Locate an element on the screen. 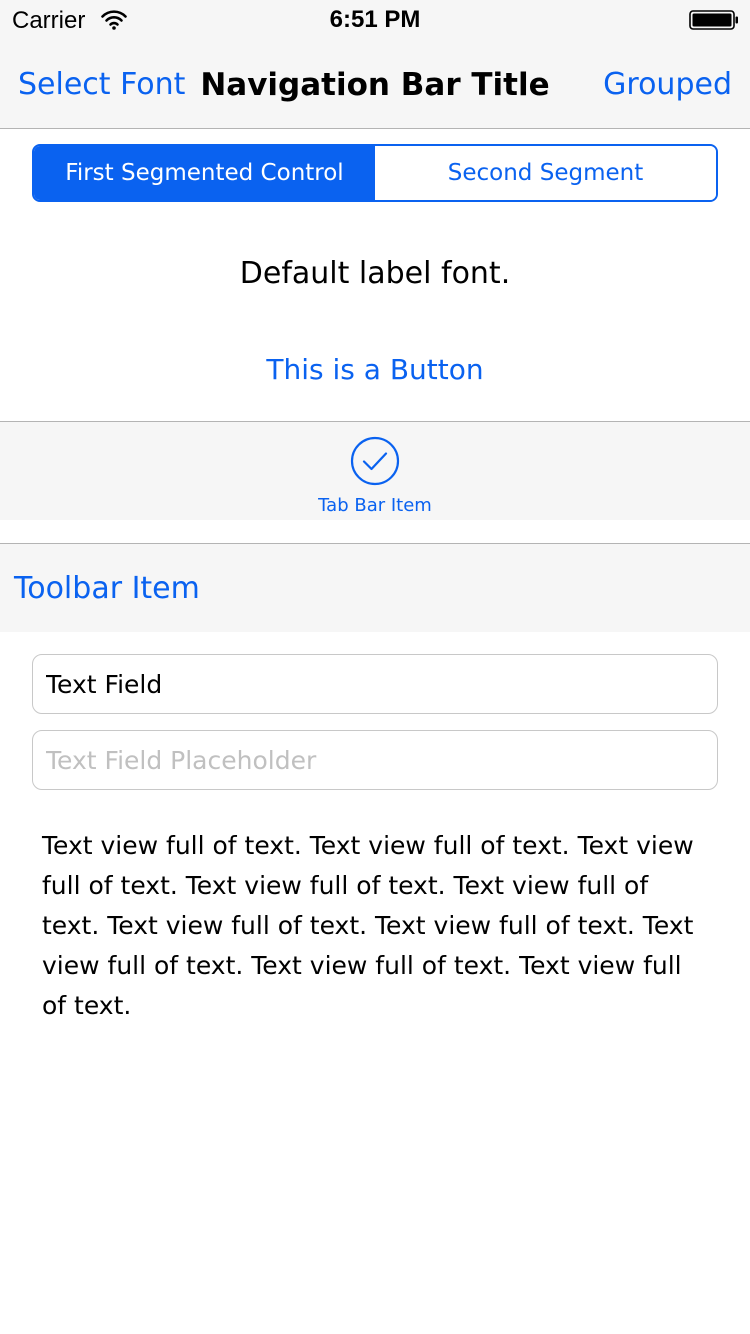 The width and height of the screenshot is (750, 1334). default-label: Default label font. is located at coordinates (375, 273).